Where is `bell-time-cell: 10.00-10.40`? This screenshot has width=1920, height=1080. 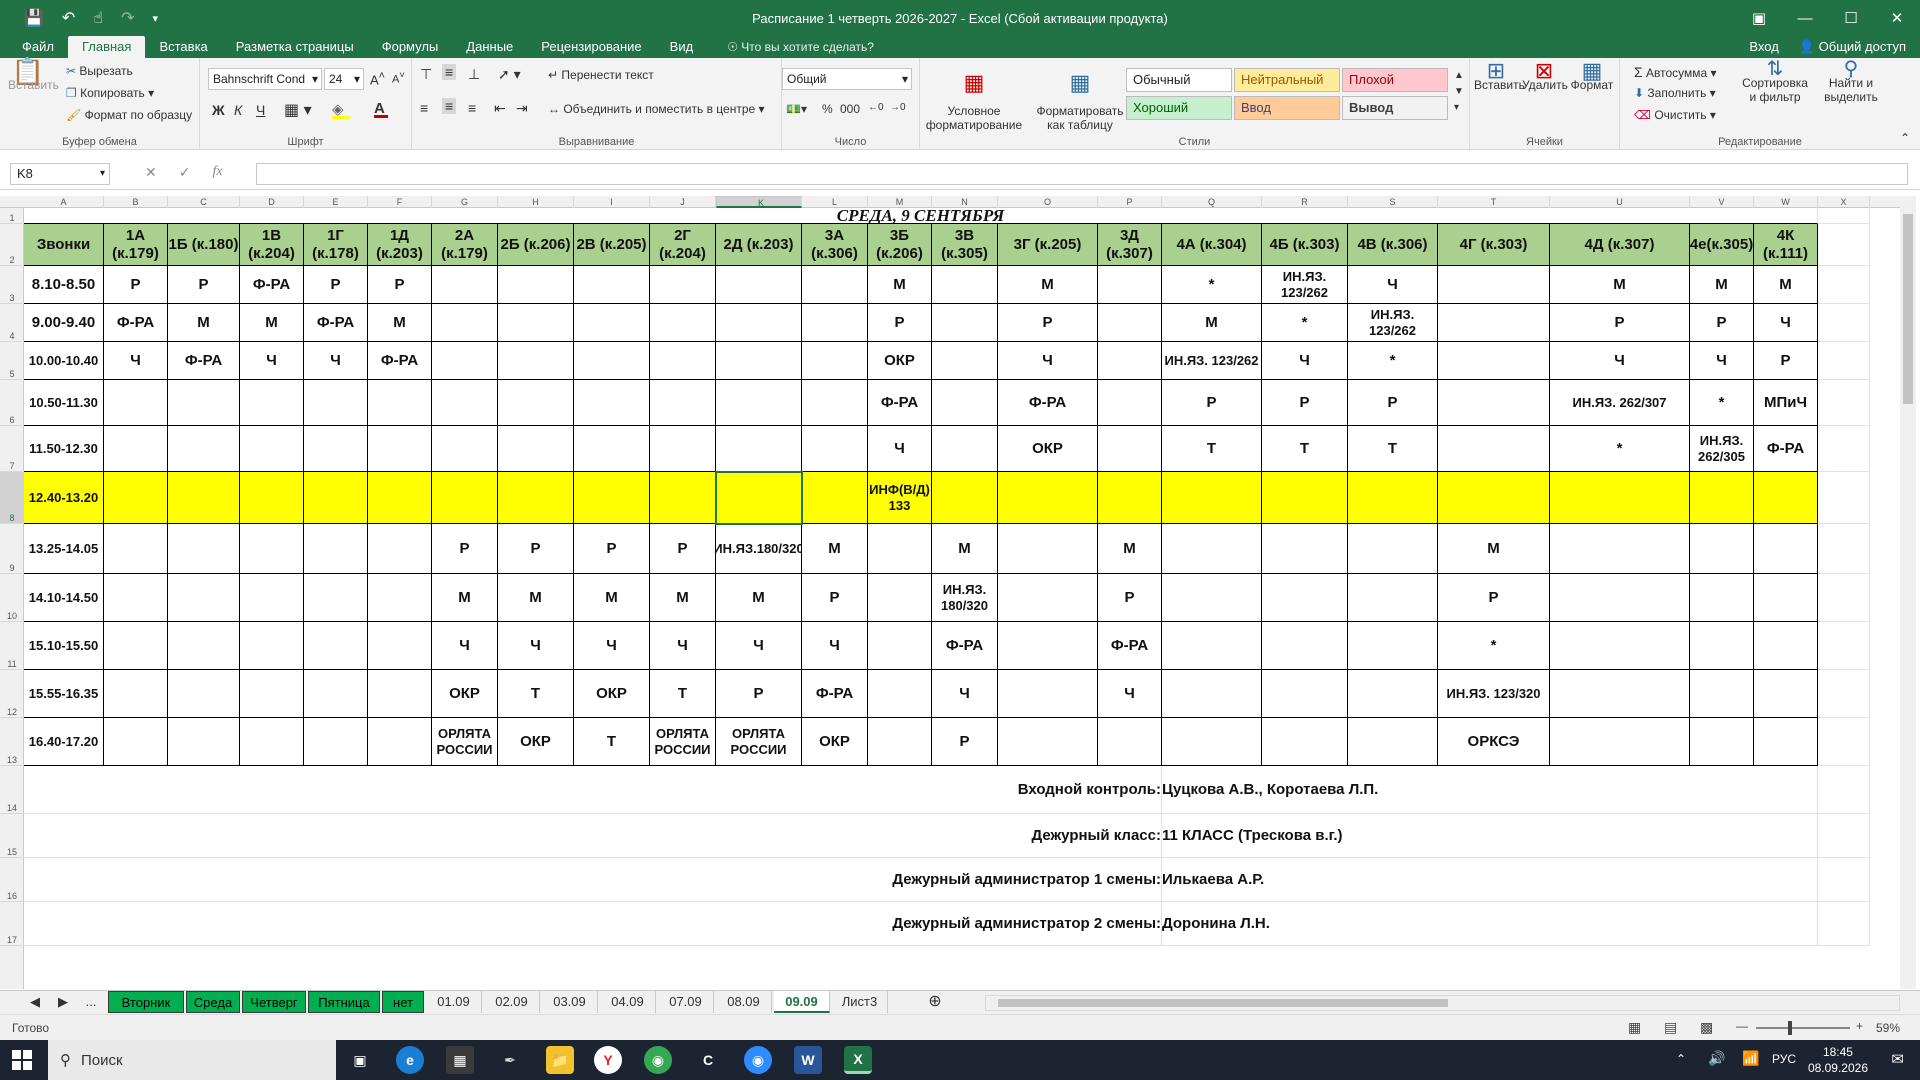 bell-time-cell: 10.00-10.40 is located at coordinates (64, 361).